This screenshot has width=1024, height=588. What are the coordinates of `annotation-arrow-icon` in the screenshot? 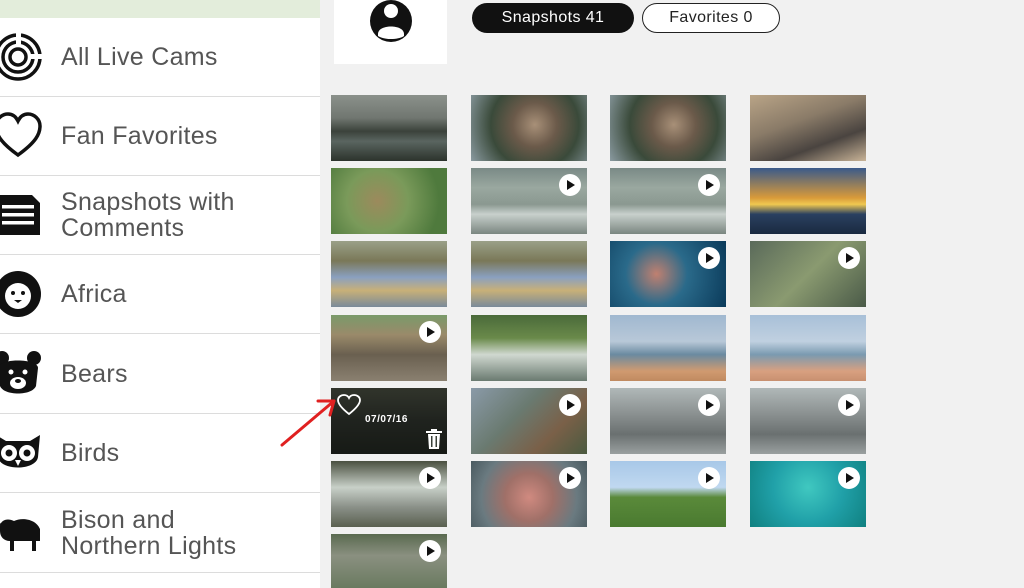 It's located at (308, 423).